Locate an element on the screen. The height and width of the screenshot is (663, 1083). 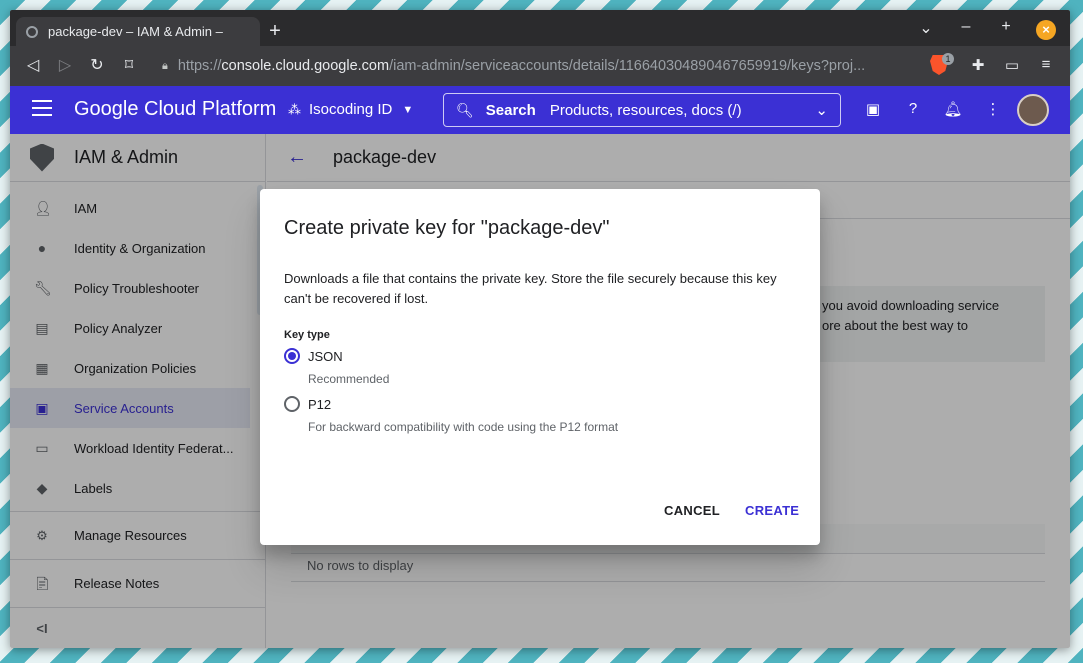
project-icon: ⁂ is located at coordinates (294, 109).